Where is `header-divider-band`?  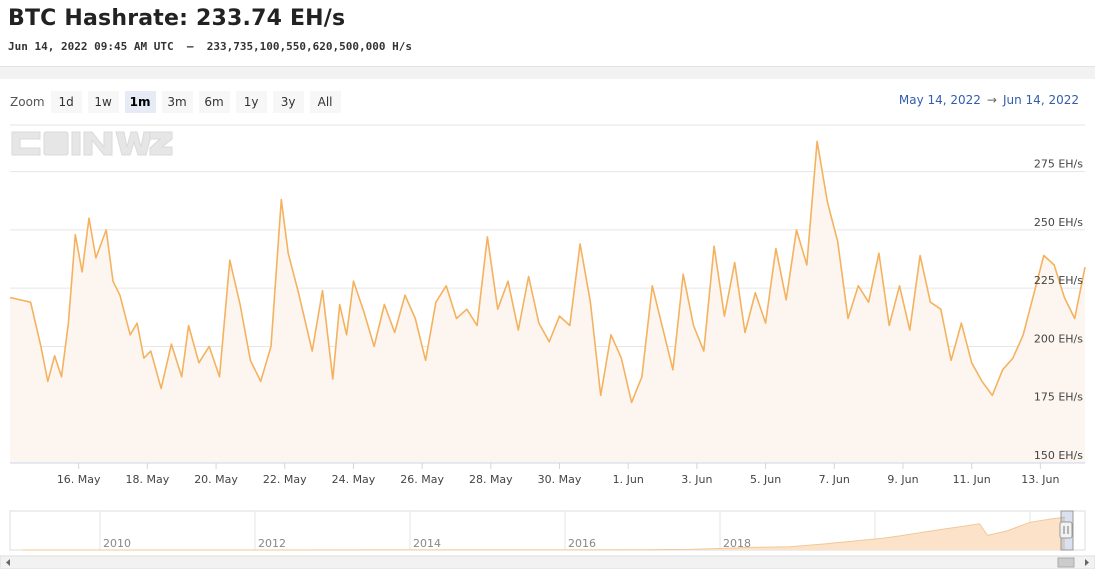
header-divider-band is located at coordinates (547, 72).